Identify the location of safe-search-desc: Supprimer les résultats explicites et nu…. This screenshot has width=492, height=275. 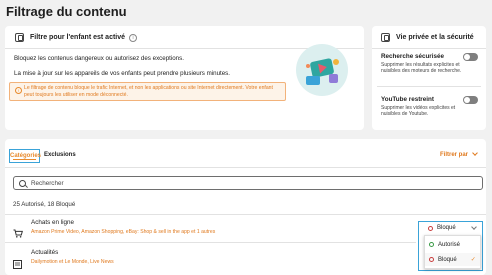
(421, 68).